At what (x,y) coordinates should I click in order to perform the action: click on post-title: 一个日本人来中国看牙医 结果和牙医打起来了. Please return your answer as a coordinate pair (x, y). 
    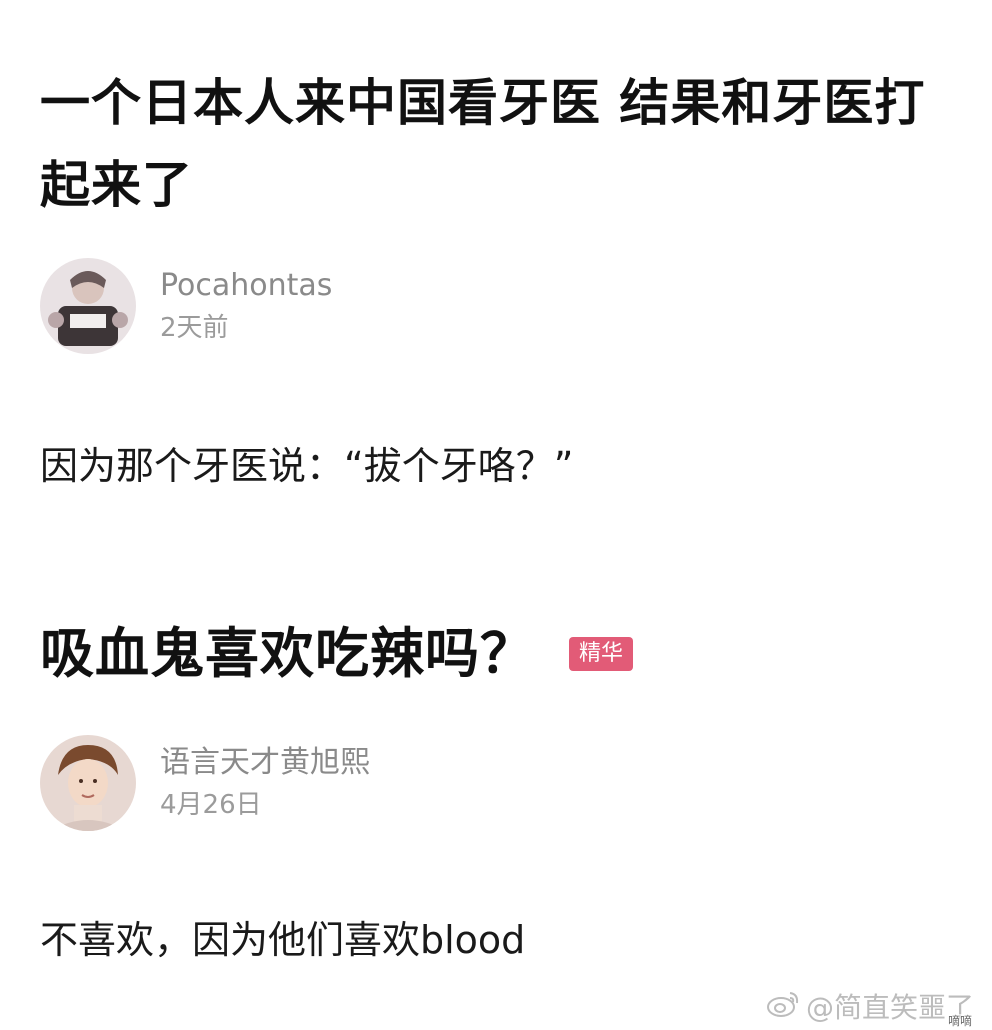
    Looking at the image, I should click on (500, 144).